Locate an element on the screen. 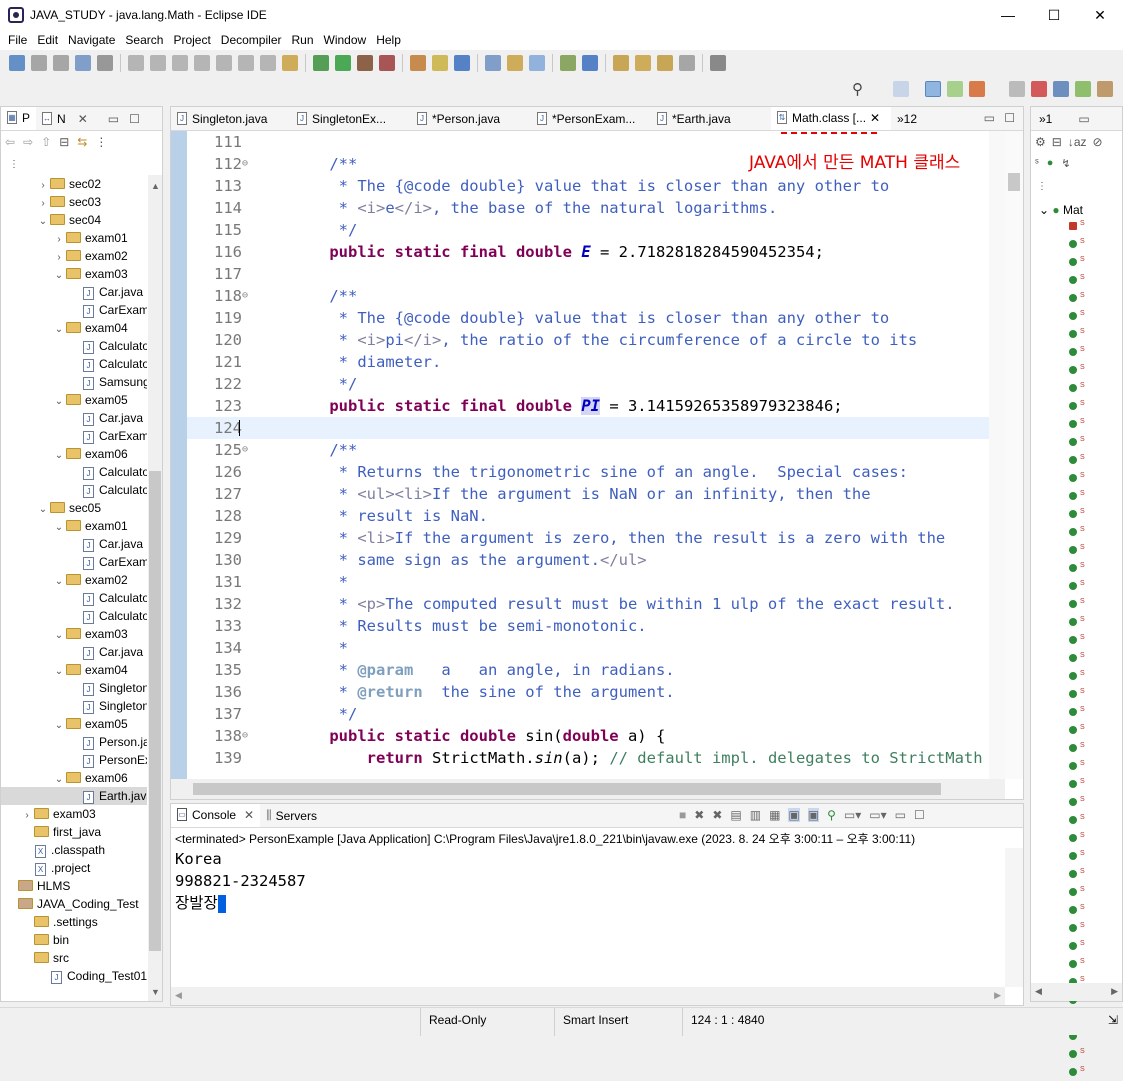  tree-item: bin is located at coordinates (74, 940).